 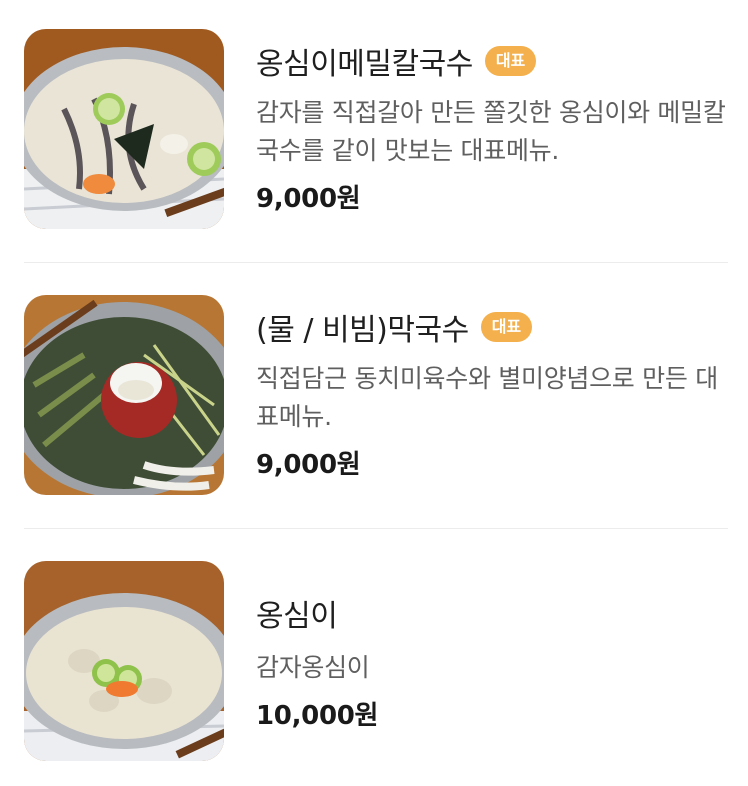 What do you see at coordinates (364, 64) in the screenshot?
I see `menu-item-title: 옹심이메밀칼국수` at bounding box center [364, 64].